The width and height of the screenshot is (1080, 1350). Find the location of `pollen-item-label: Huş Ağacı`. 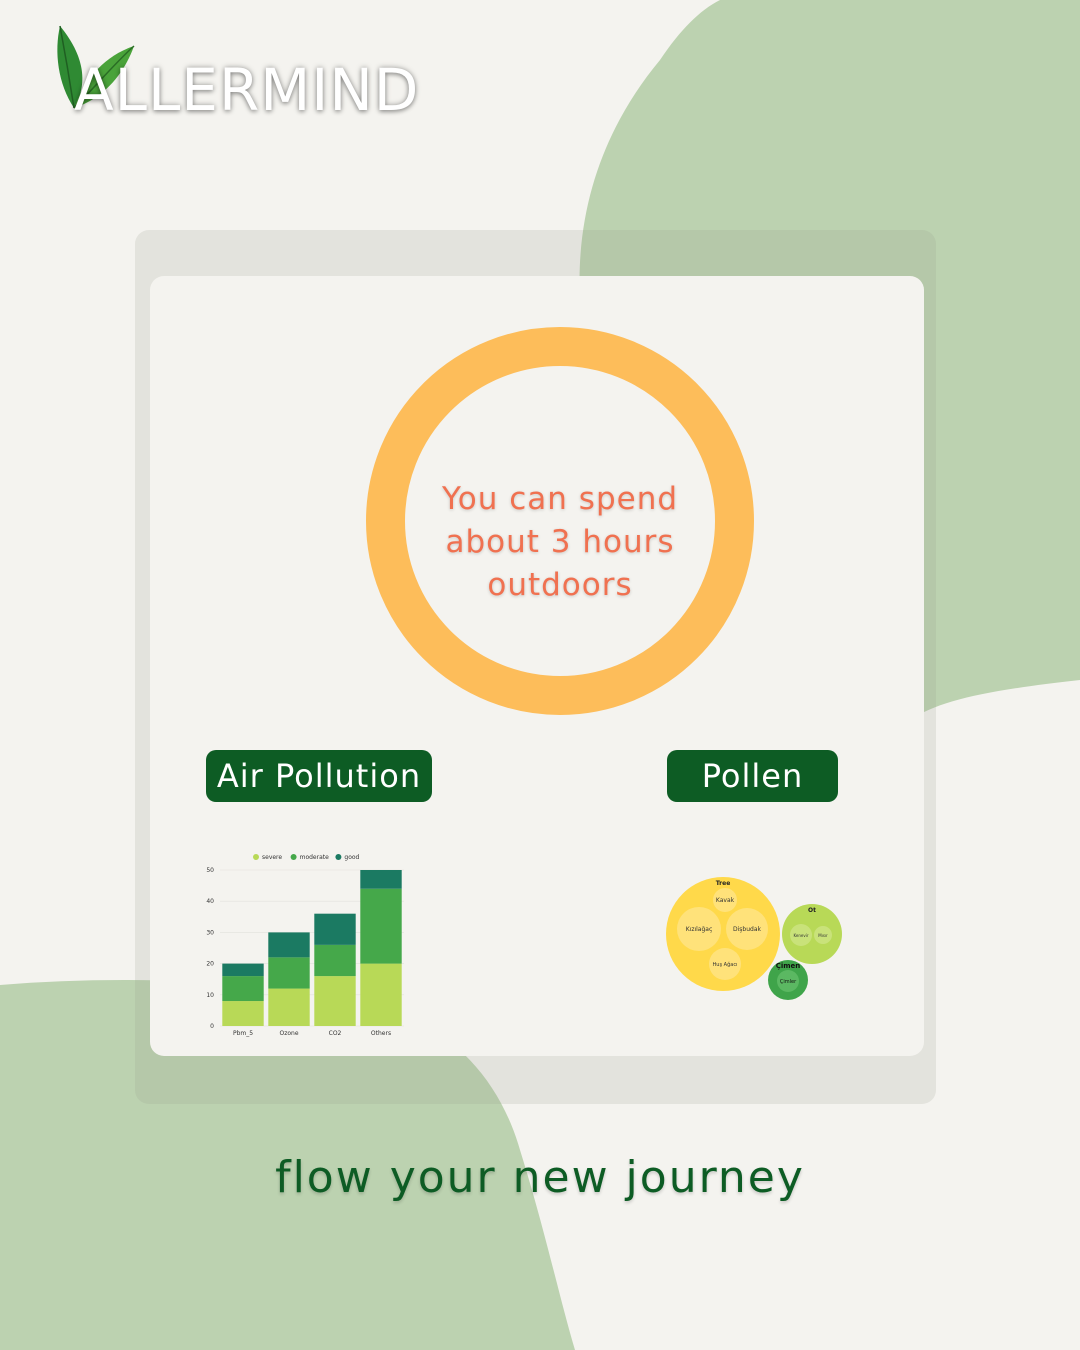

pollen-item-label: Huş Ağacı is located at coordinates (725, 964).